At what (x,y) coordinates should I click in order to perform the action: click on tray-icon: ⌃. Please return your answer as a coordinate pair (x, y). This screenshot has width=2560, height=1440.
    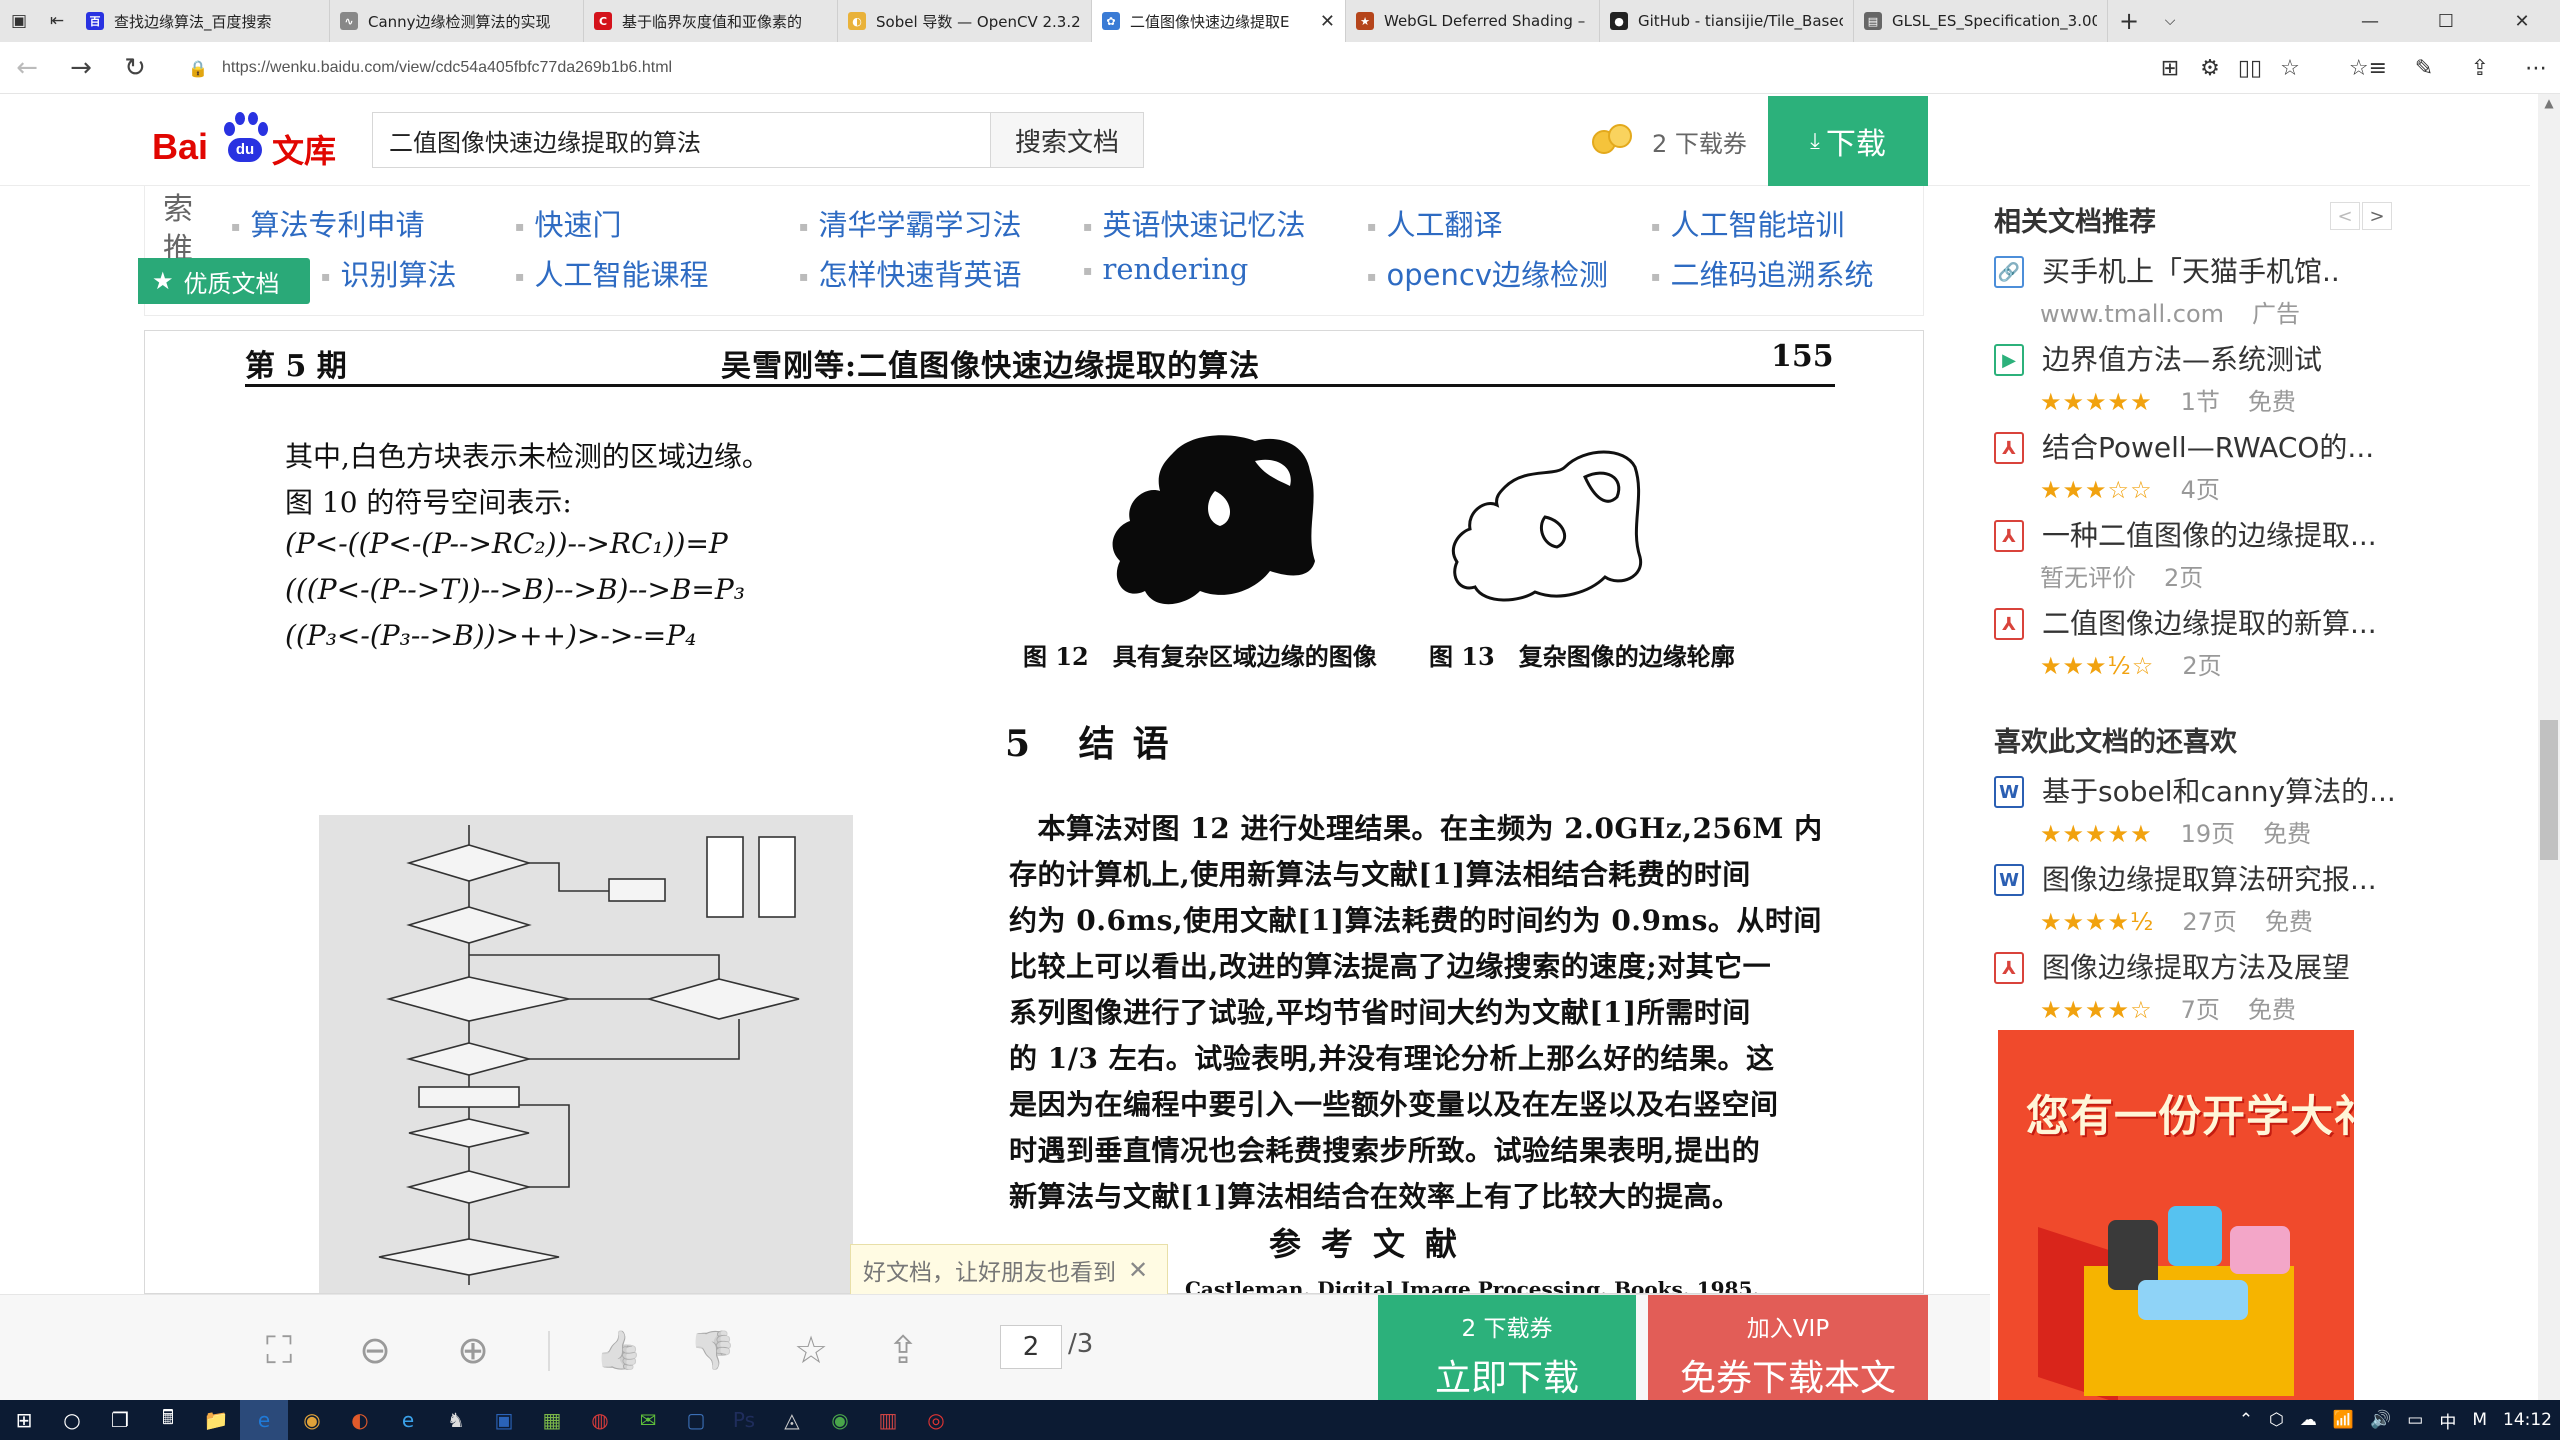
    Looking at the image, I should click on (2246, 1420).